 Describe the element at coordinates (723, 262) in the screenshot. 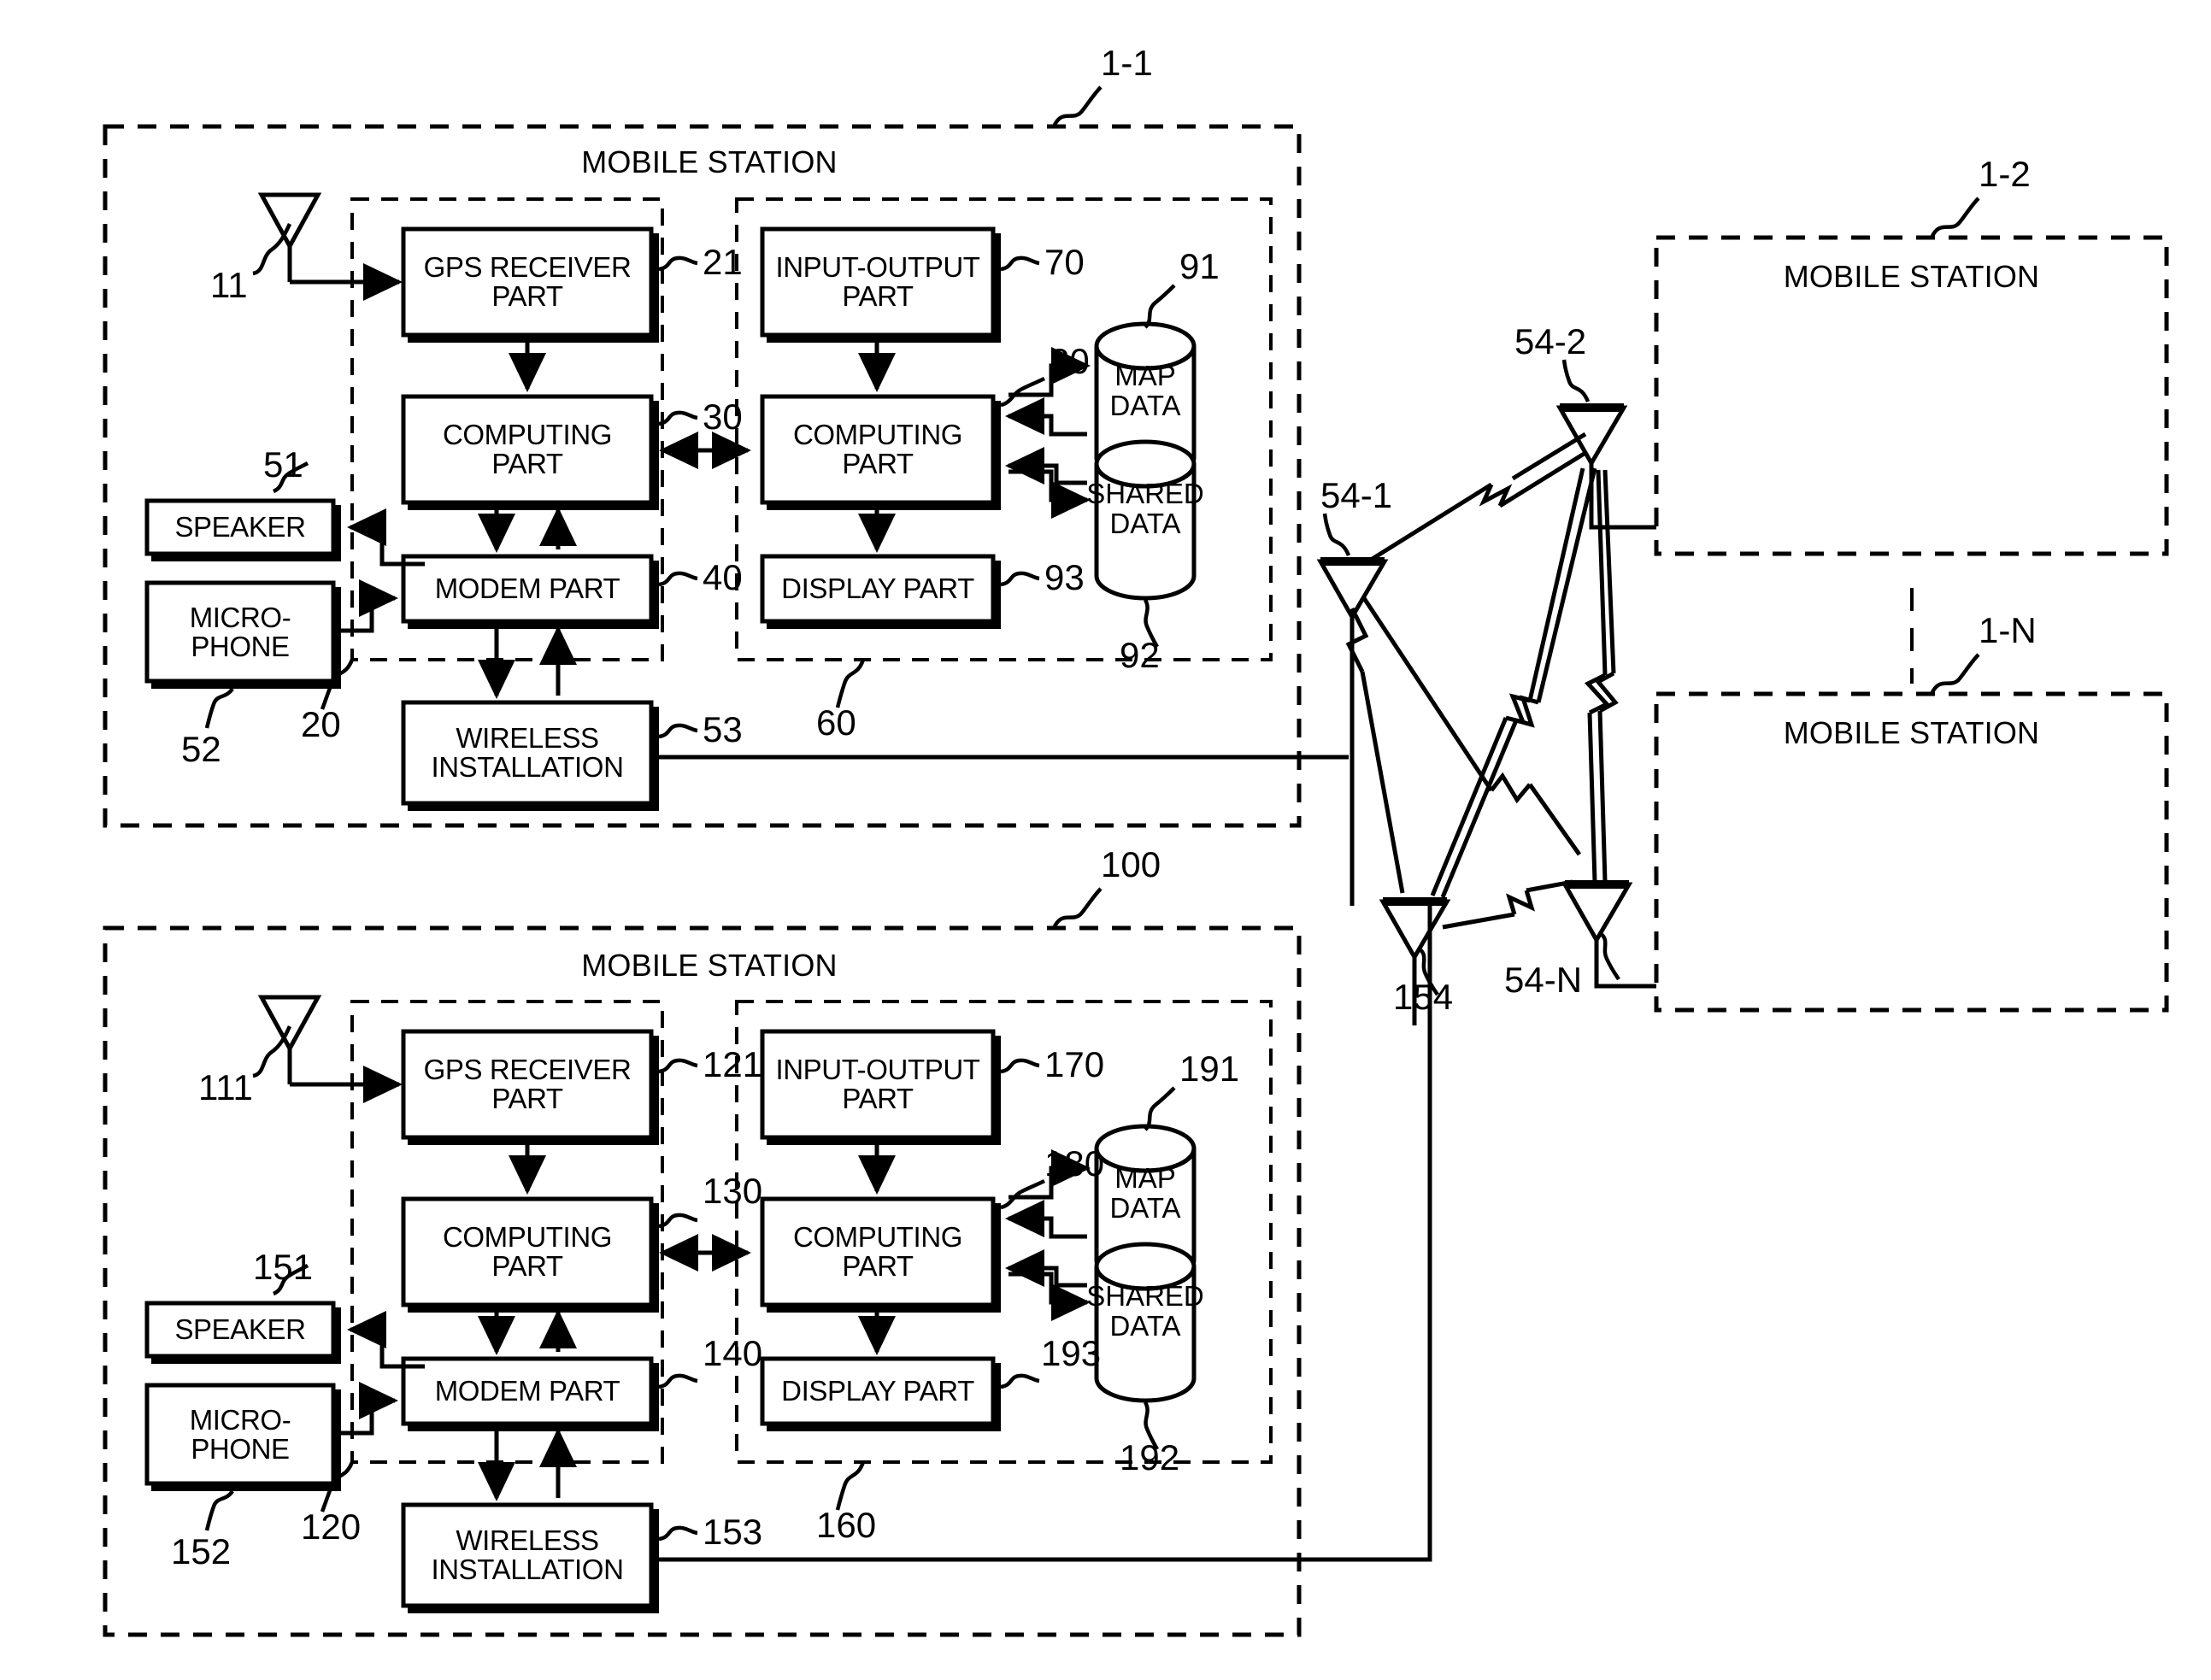

I see `upper-gps-ref: 21` at that location.